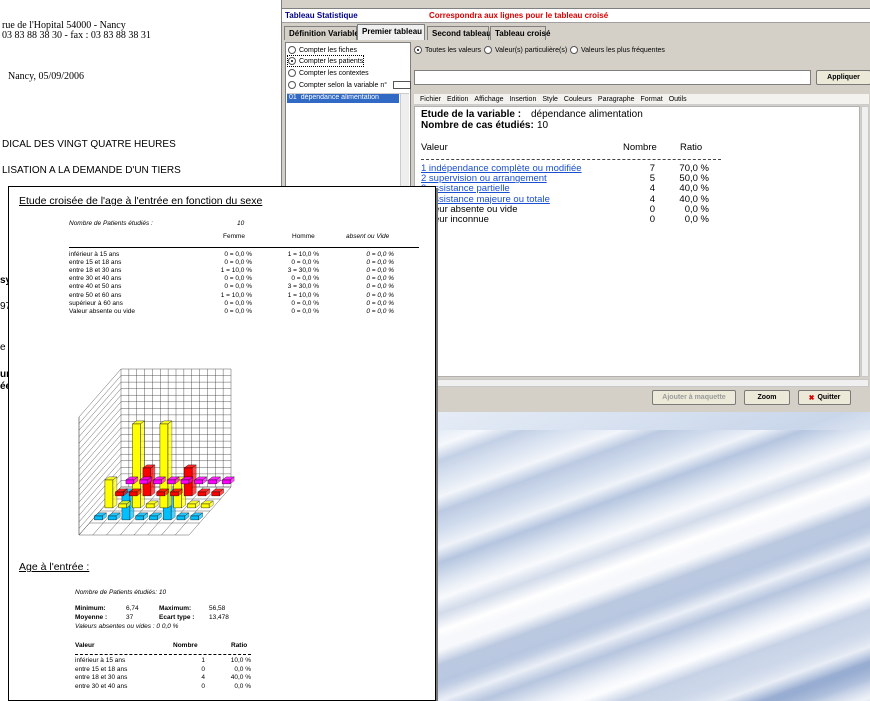  What do you see at coordinates (612, 77) in the screenshot?
I see `filter-input` at bounding box center [612, 77].